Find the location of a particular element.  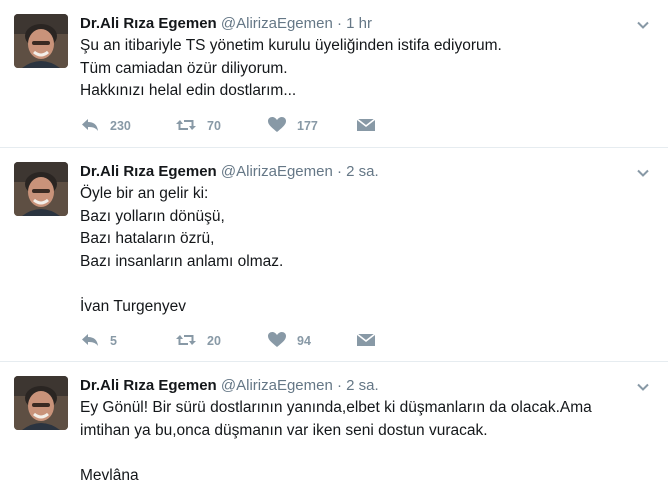

tweet-header: Dr.Ali Rıza Egemen @AlirizaEgemen · 1 hr is located at coordinates (226, 24).